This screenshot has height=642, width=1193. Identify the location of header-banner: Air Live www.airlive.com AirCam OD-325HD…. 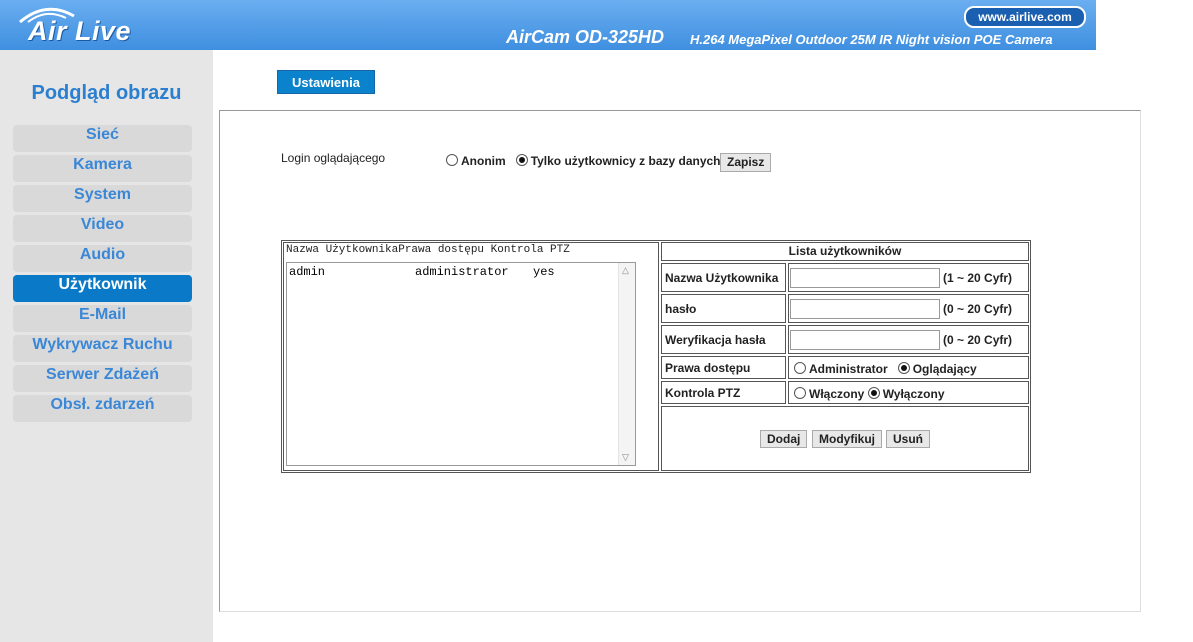
(548, 25).